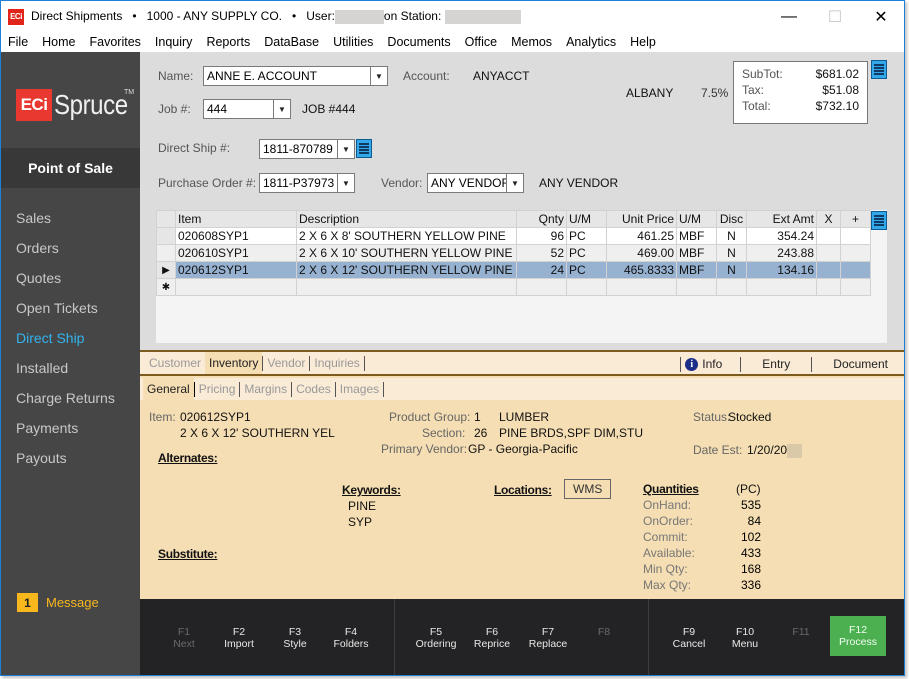 Image resolution: width=909 pixels, height=679 pixels. Describe the element at coordinates (228, 42) in the screenshot. I see `menu-reports: Reports` at that location.